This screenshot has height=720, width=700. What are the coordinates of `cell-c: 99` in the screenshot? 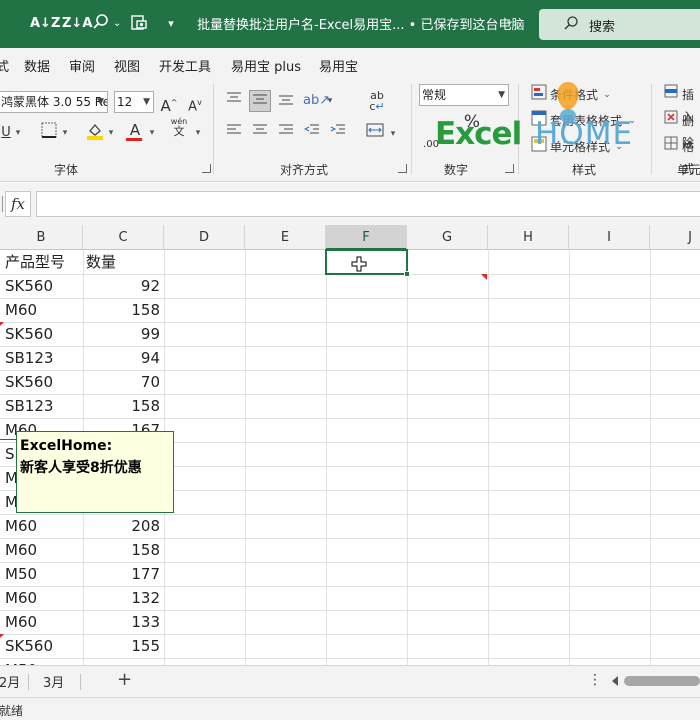 It's located at (122, 334).